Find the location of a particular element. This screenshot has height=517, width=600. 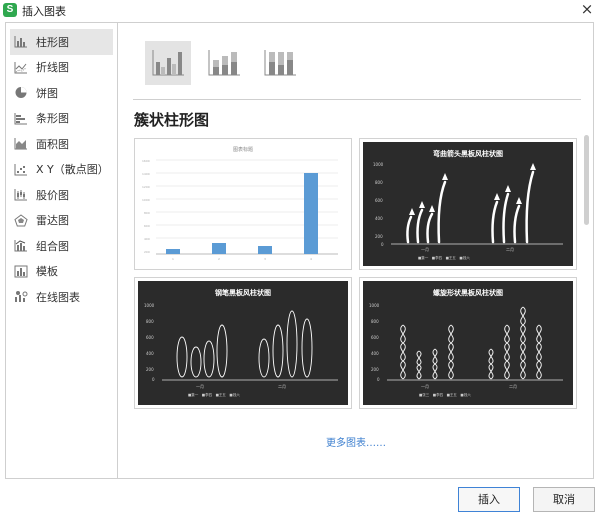

thumbnail-canvas: 螺旋形状黑板风柱状图 10008006004002000 一月二月 is located at coordinates (468, 343).